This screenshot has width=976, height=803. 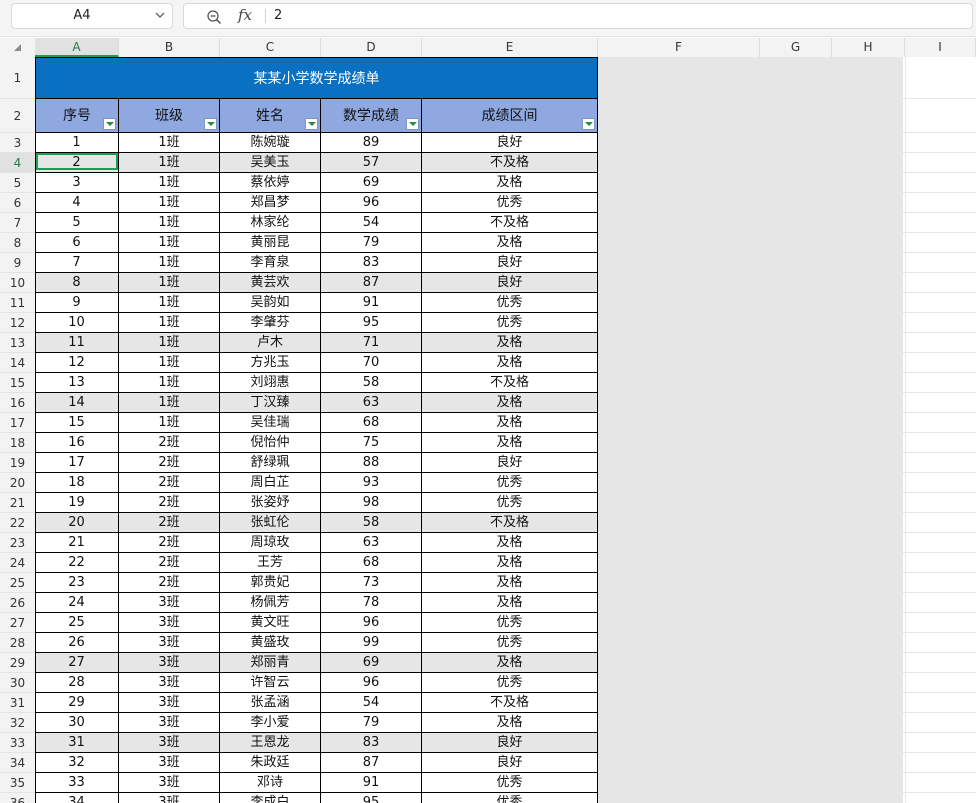 I want to click on table-cell: 舒绿珮, so click(x=270, y=462).